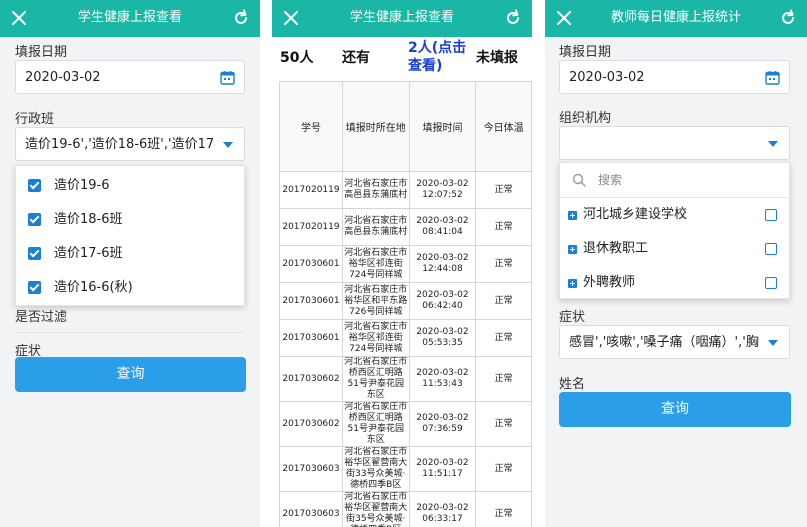 The width and height of the screenshot is (807, 527). I want to click on class-option: 造价16-6(秋), so click(130, 288).